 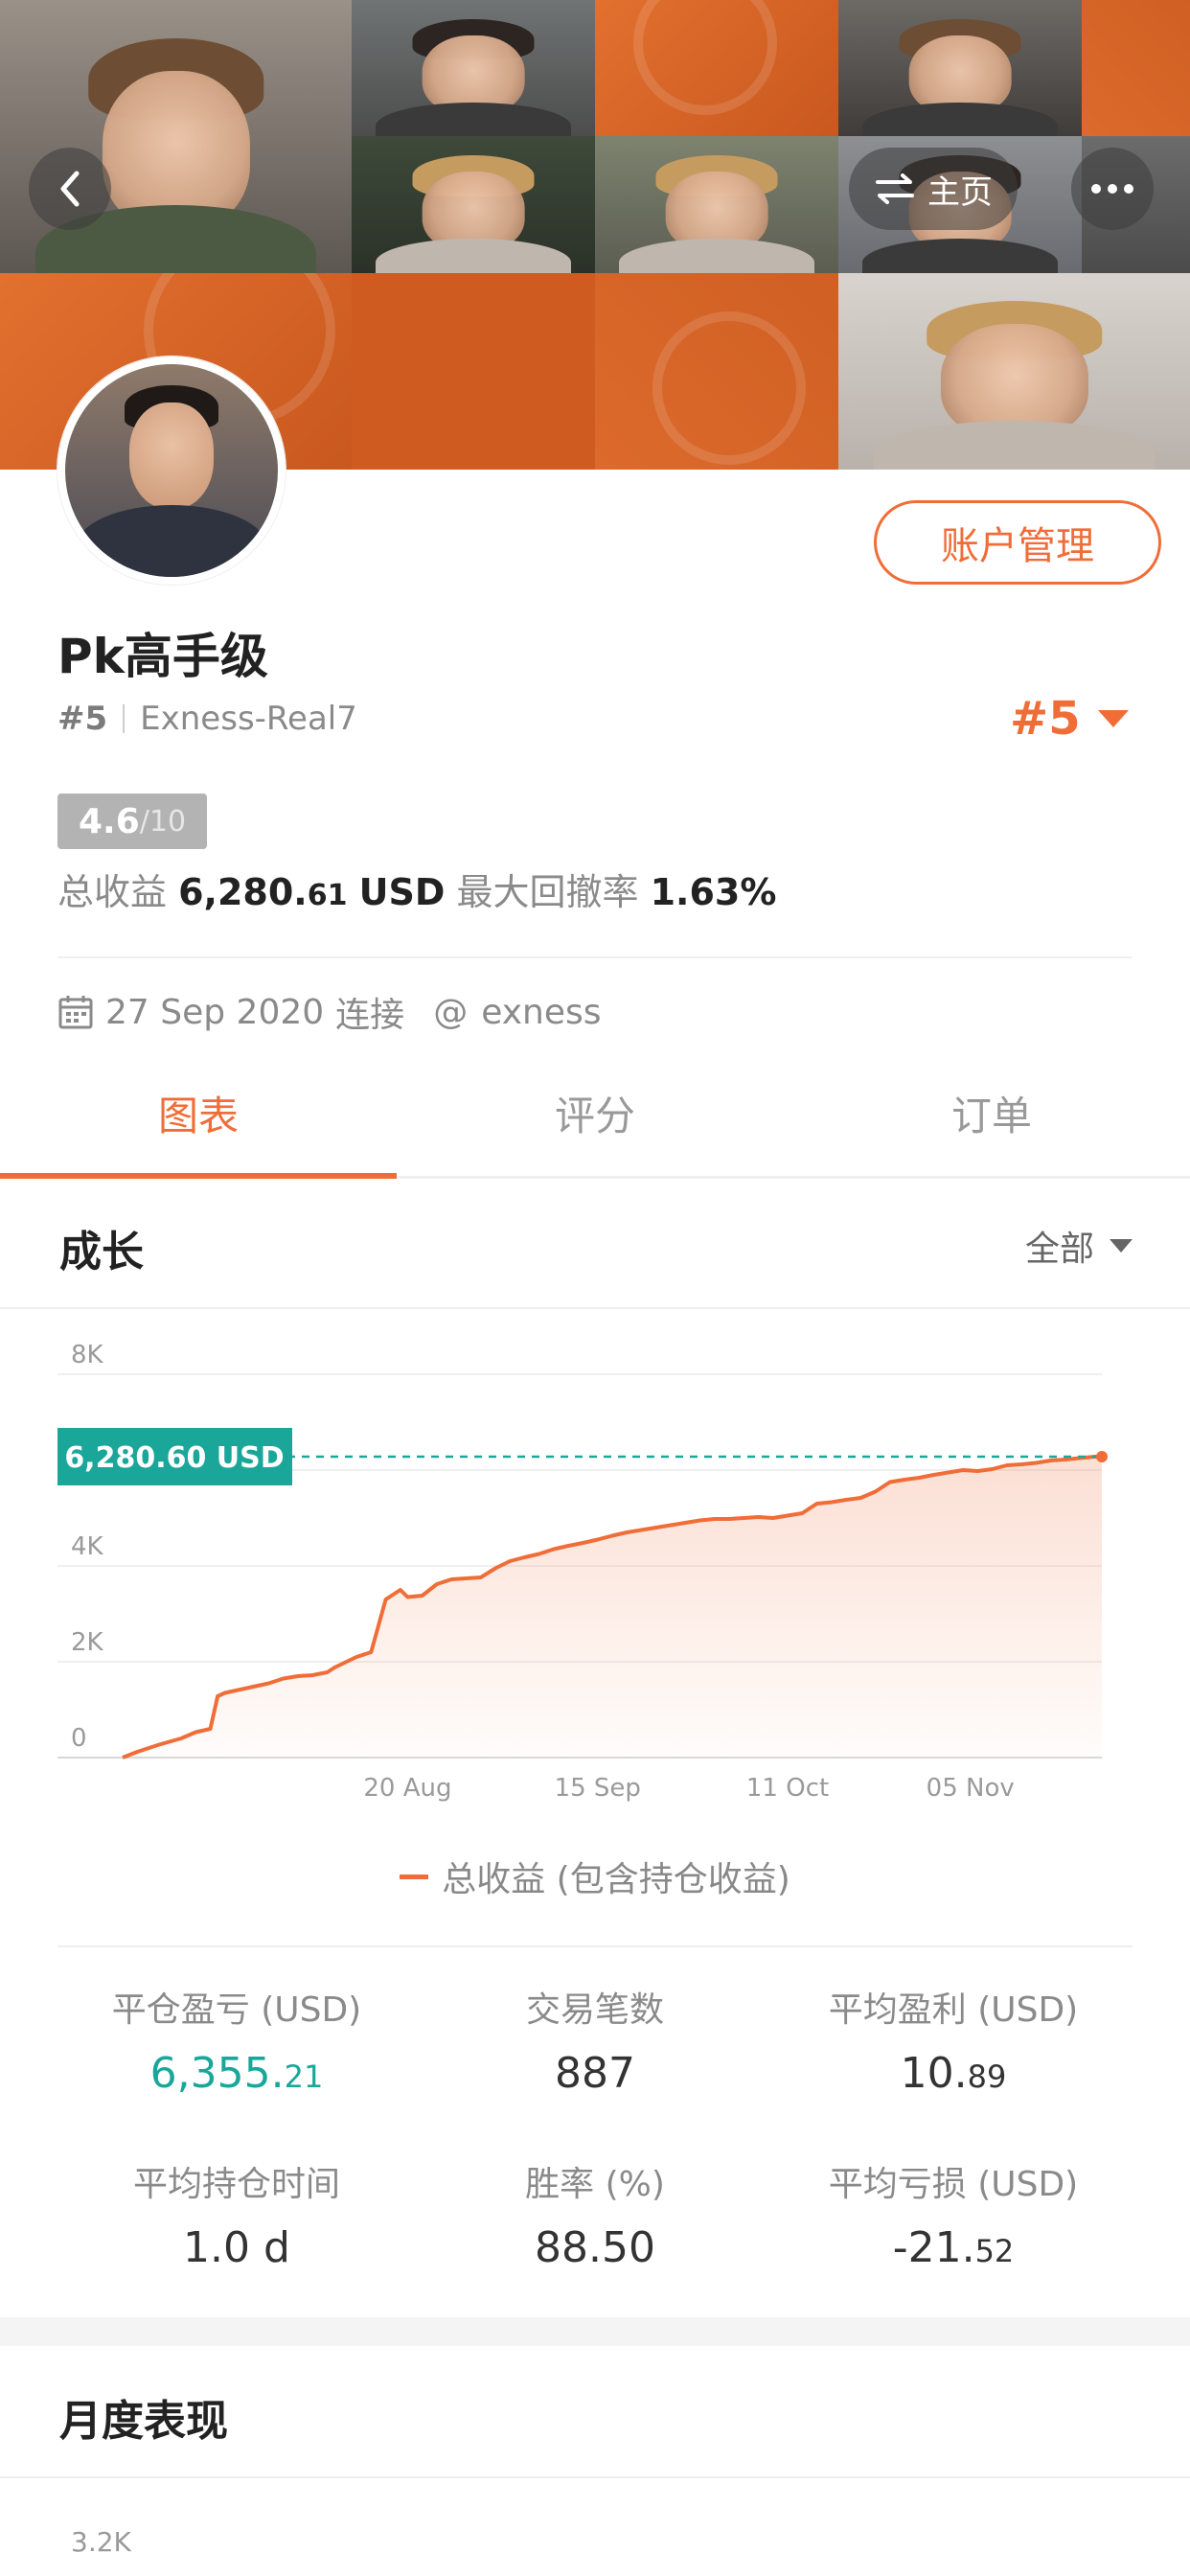 I want to click on monthly-y-tick: 3.2K, so click(x=101, y=2542).